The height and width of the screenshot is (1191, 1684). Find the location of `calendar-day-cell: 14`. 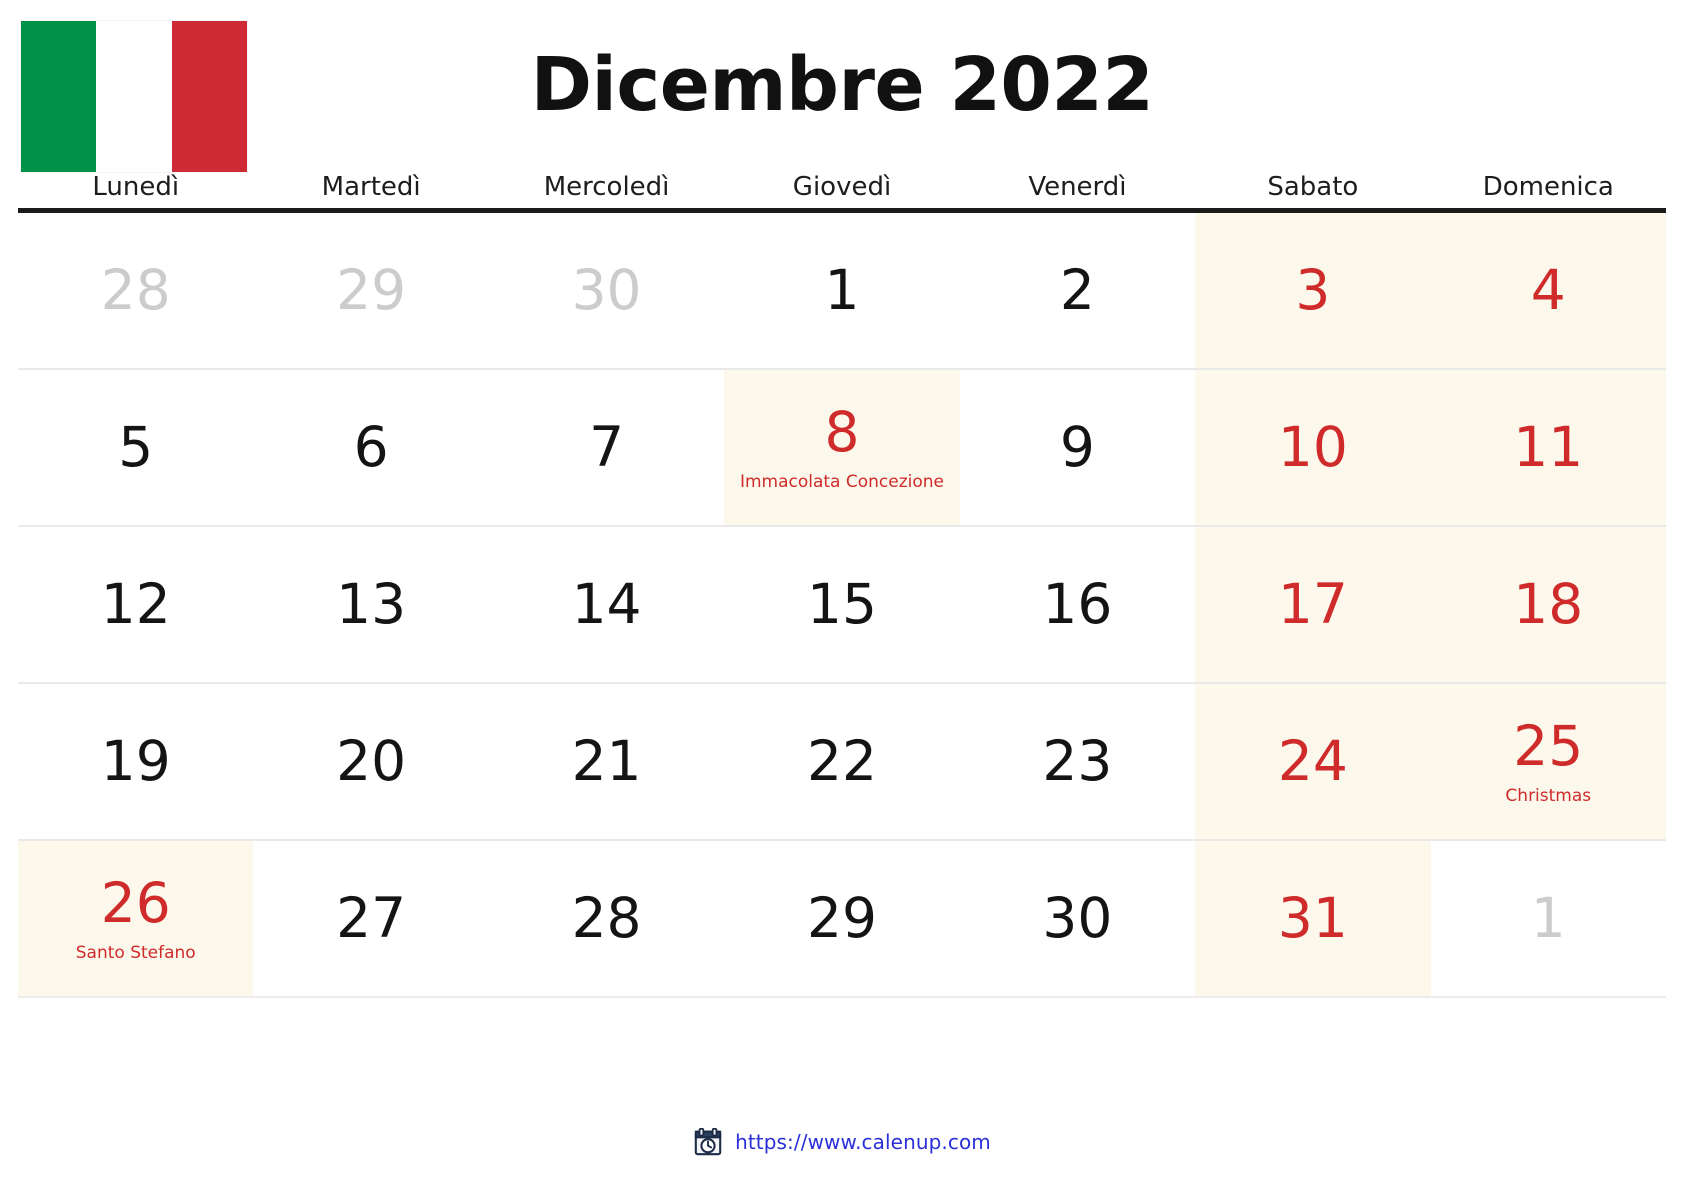

calendar-day-cell: 14 is located at coordinates (606, 604).